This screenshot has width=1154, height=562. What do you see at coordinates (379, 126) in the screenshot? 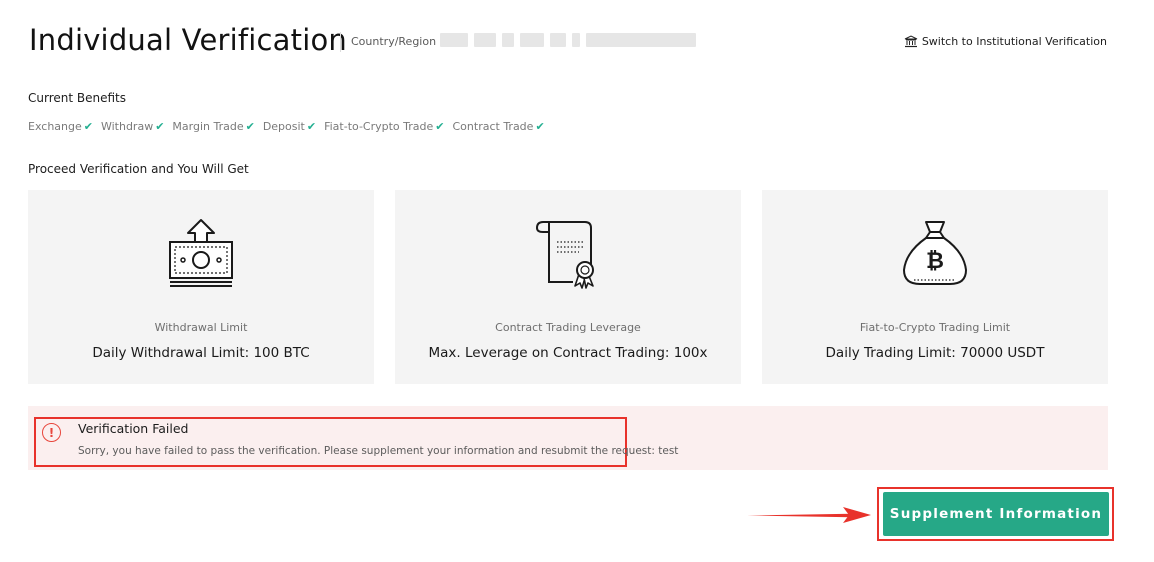
I see `benefit-label: Fiat-to-Crypto Trade` at bounding box center [379, 126].